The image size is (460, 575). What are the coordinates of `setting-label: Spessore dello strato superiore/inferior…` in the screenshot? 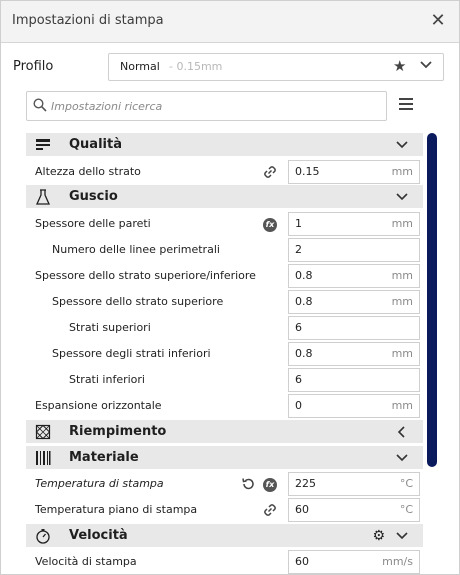 It's located at (145, 275).